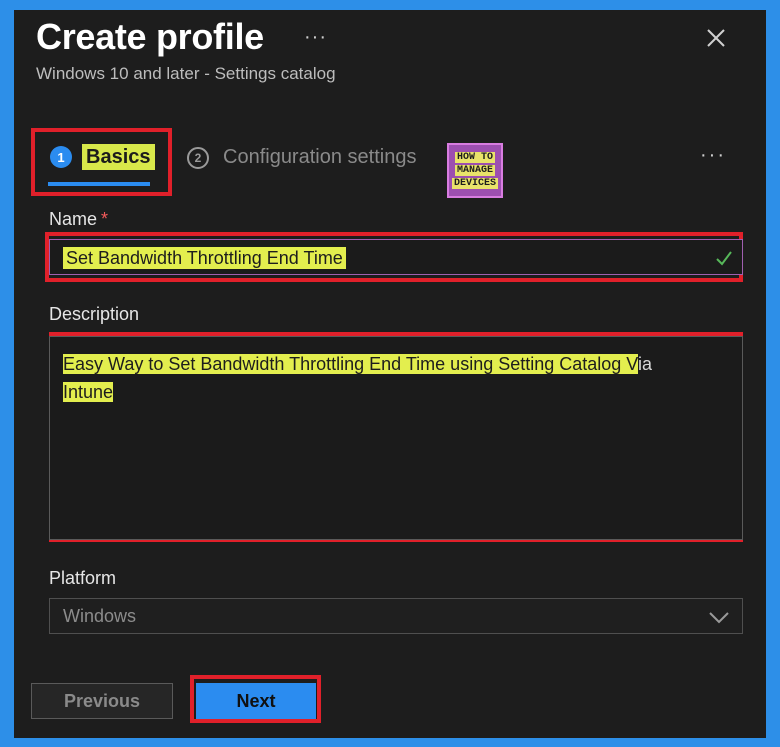 Image resolution: width=780 pixels, height=747 pixels. I want to click on logo-line-2: MANAGE, so click(474, 170).